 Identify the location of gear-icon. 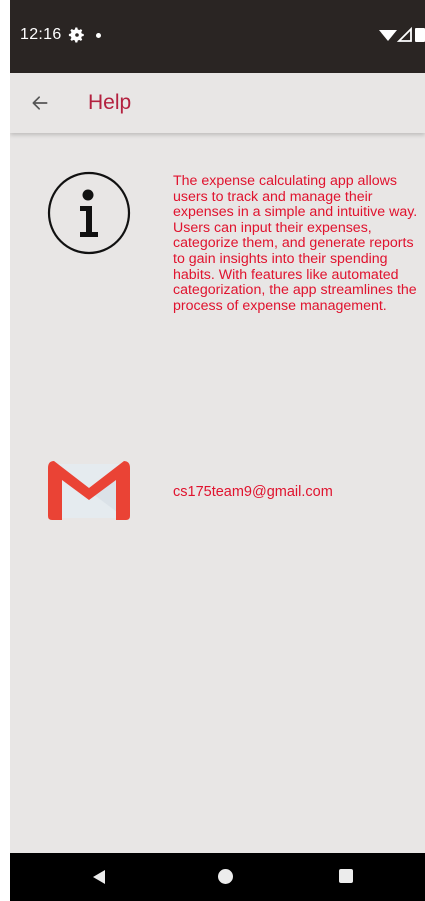
(76, 35).